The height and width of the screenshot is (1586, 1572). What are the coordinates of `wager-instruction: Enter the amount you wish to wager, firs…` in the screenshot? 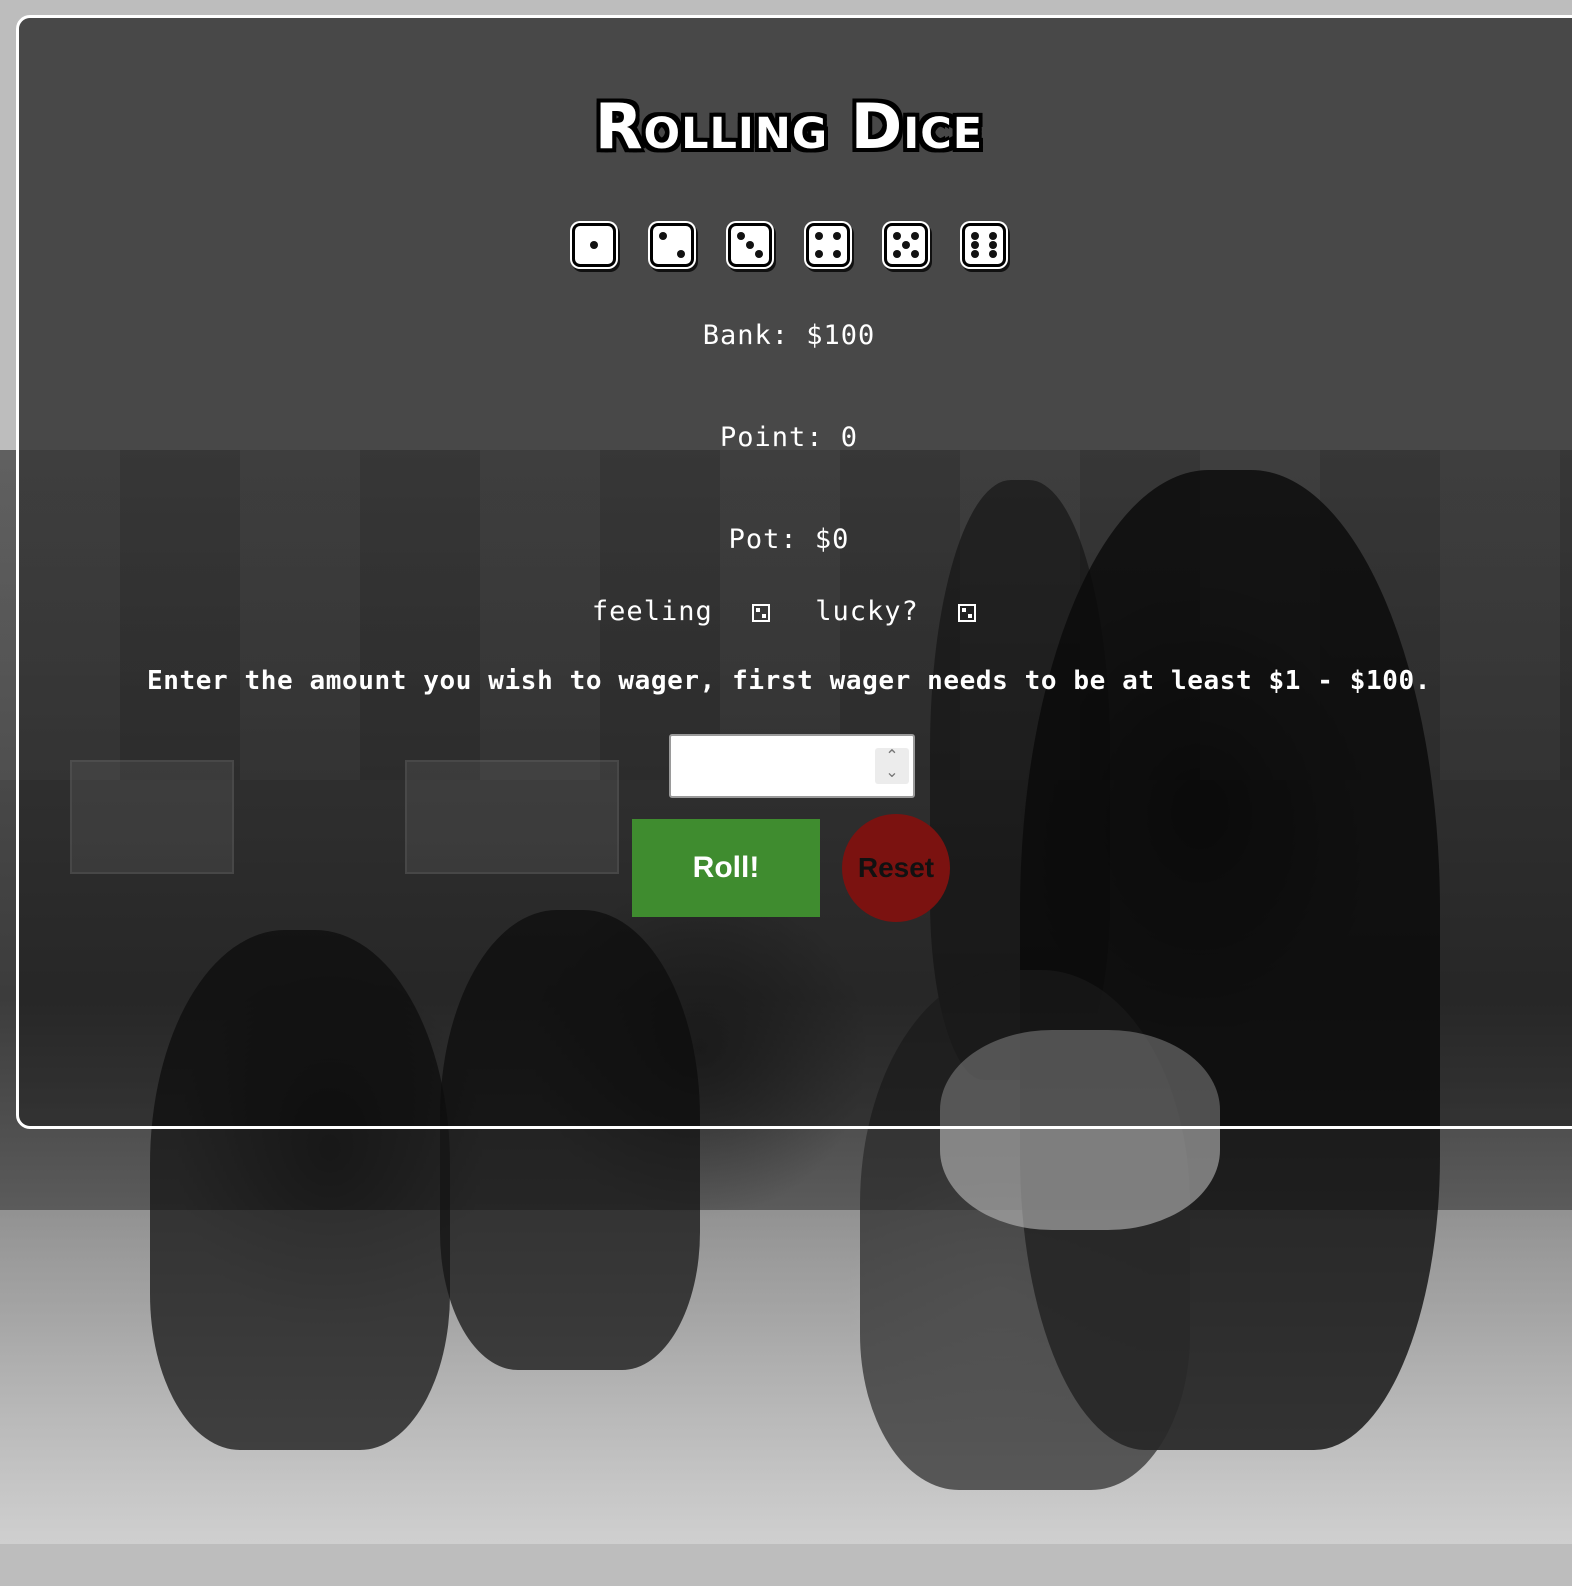 It's located at (788, 681).